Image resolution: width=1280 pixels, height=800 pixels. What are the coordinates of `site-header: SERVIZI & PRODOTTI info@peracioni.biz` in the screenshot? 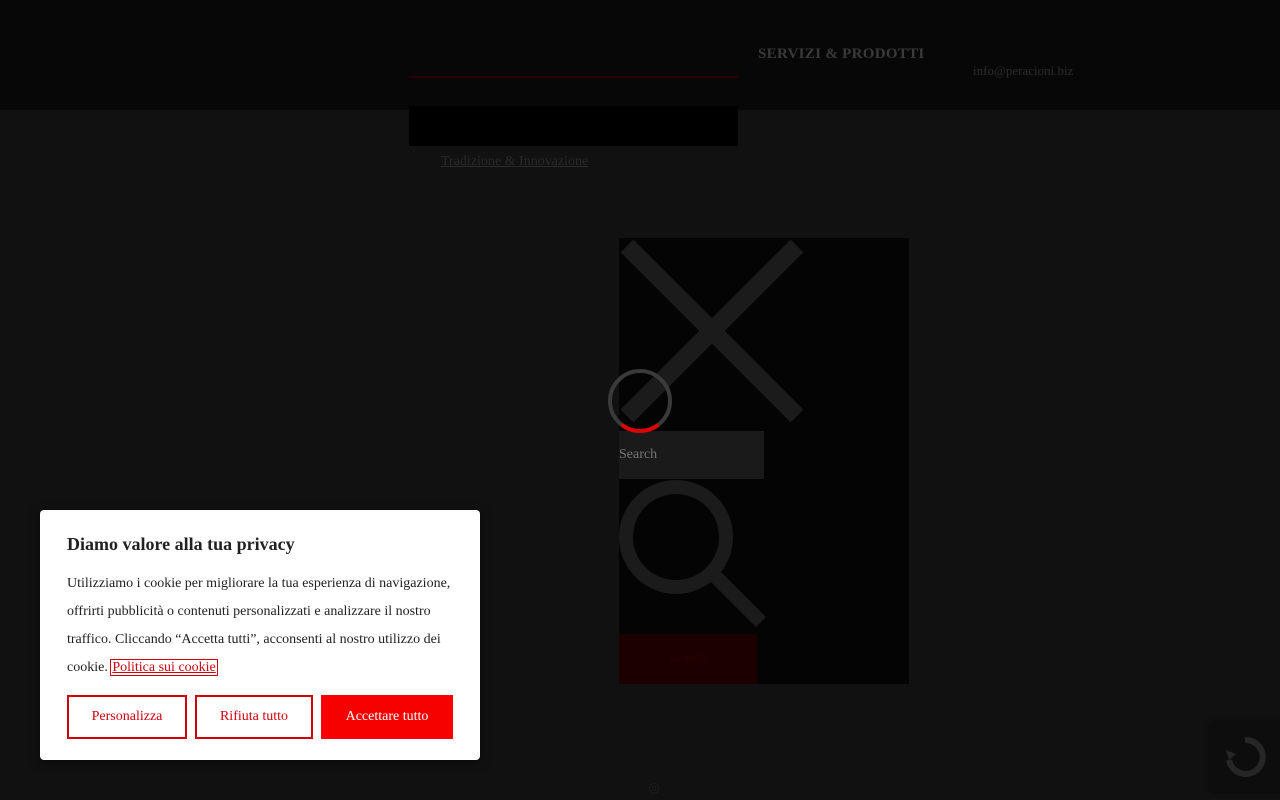 It's located at (640, 55).